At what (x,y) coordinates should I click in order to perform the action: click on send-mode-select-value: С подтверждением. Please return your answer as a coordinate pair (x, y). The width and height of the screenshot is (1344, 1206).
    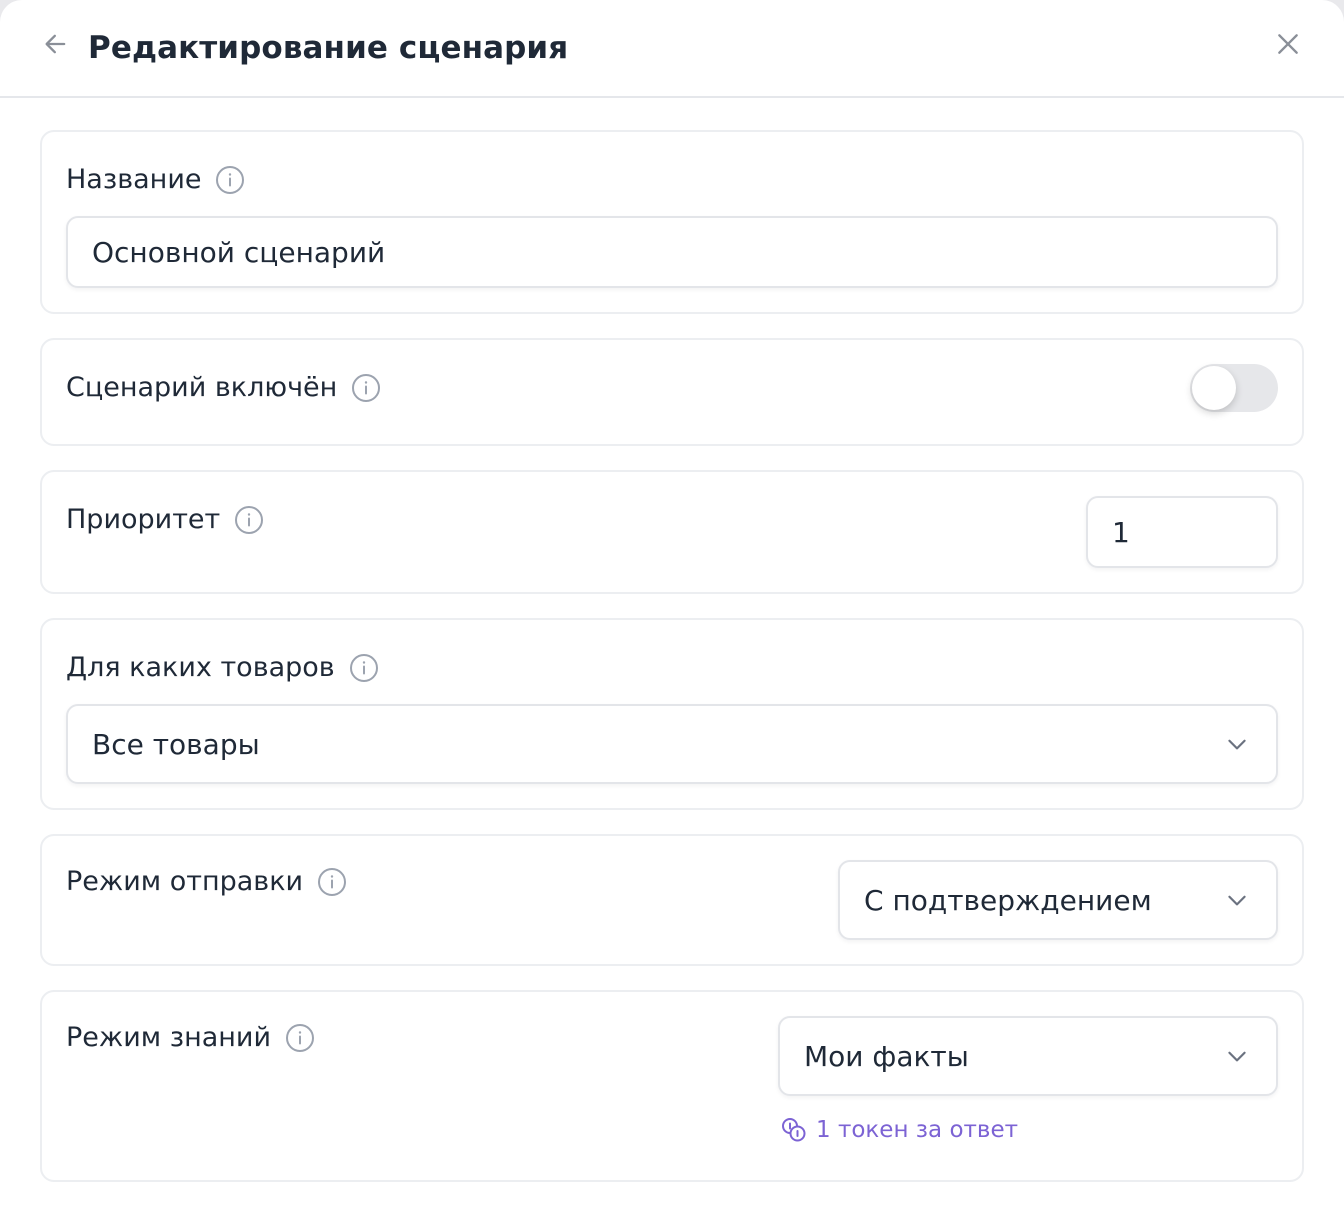
    Looking at the image, I should click on (1008, 900).